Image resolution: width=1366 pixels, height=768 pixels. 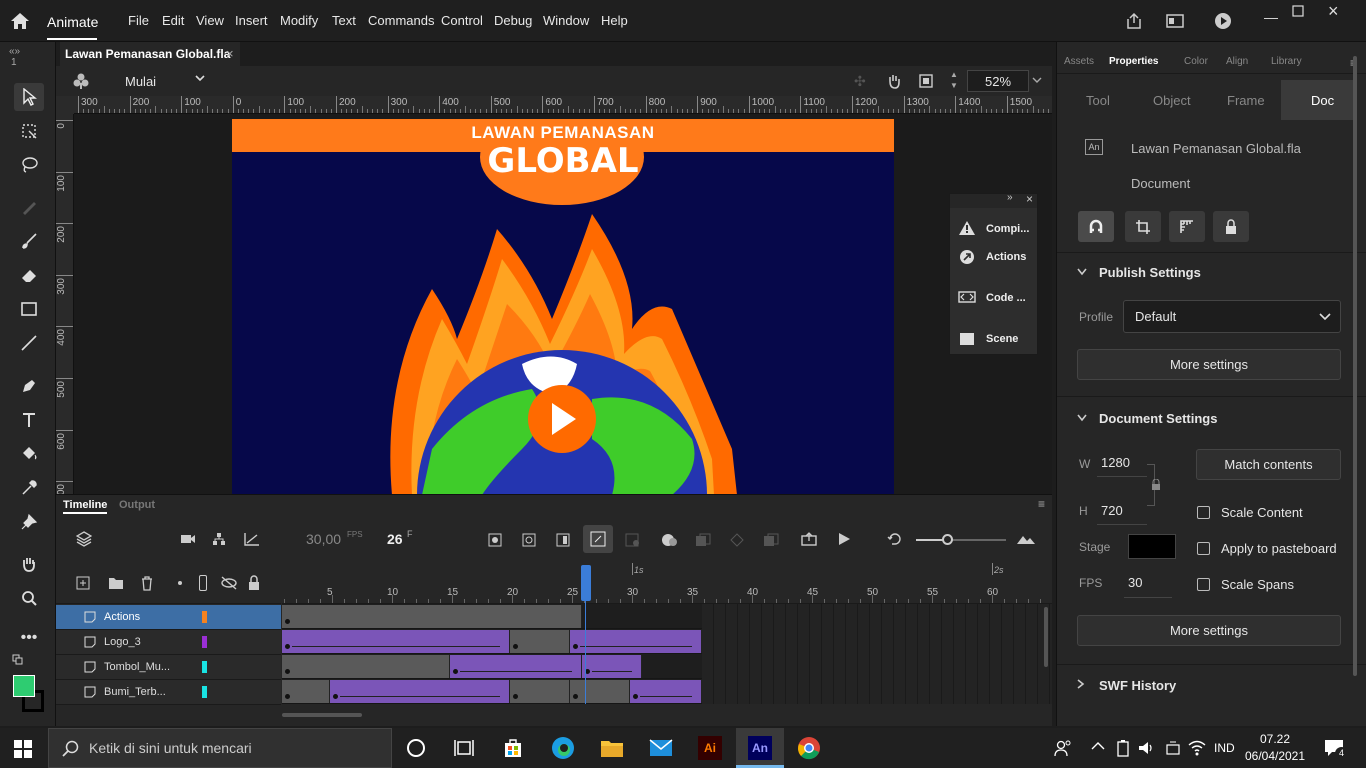 What do you see at coordinates (1333, 11) in the screenshot?
I see `close-button: ×` at bounding box center [1333, 11].